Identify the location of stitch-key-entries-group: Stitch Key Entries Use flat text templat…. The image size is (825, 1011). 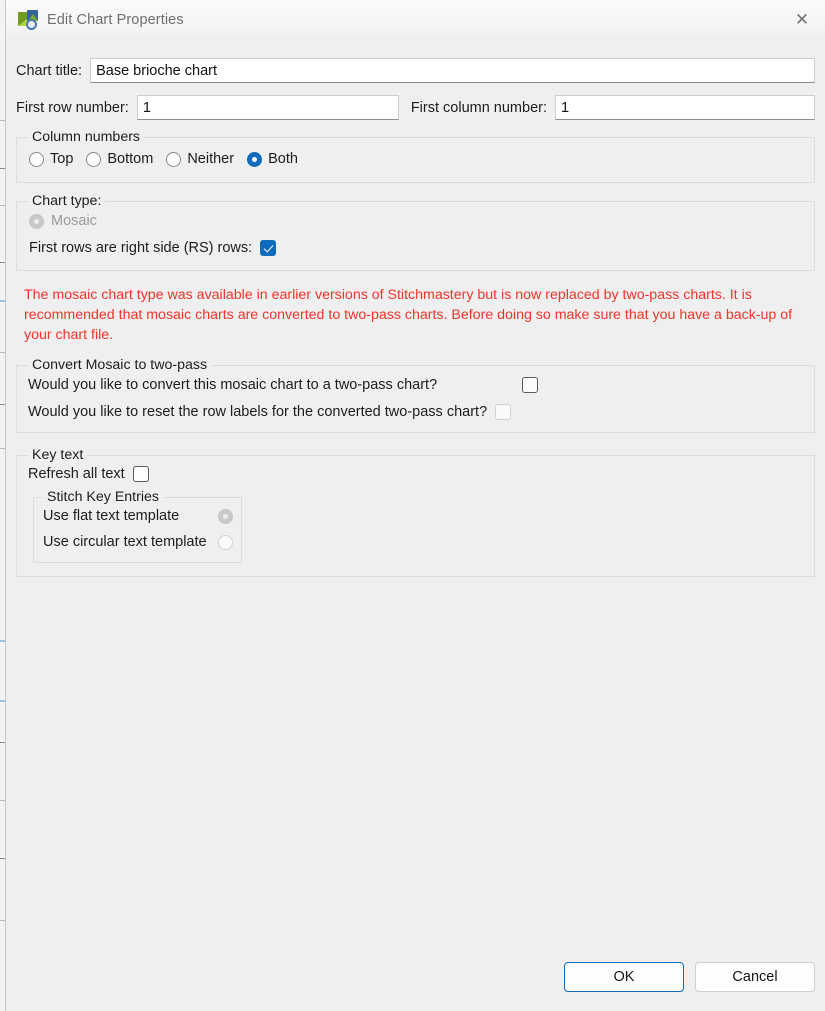
(137, 526).